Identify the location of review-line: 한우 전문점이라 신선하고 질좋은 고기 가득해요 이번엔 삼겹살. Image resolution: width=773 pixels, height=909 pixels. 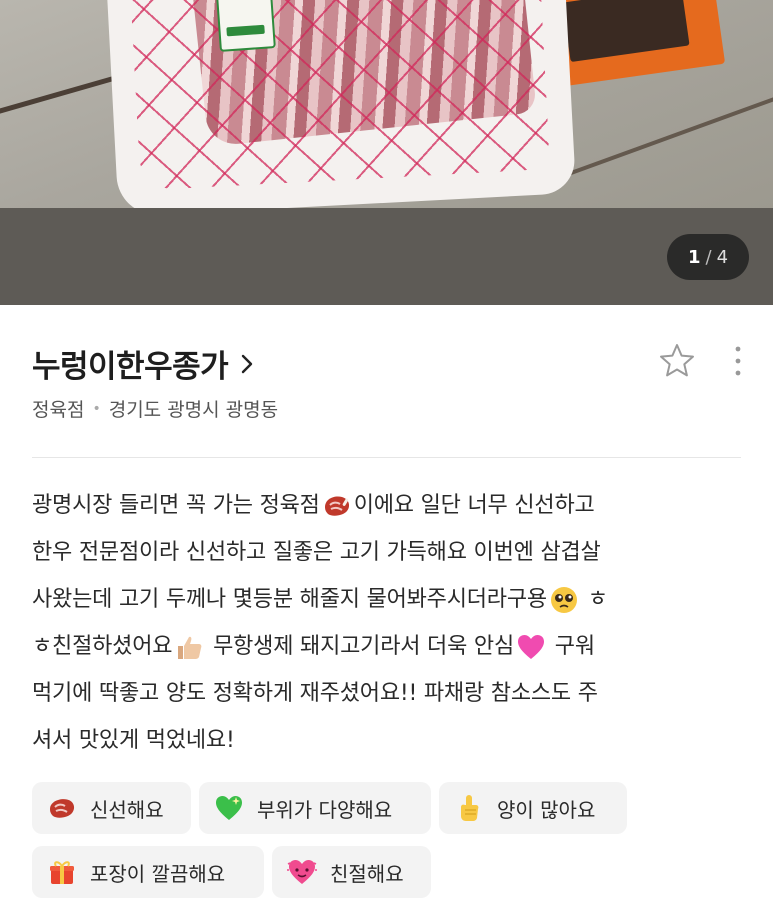
(391, 552).